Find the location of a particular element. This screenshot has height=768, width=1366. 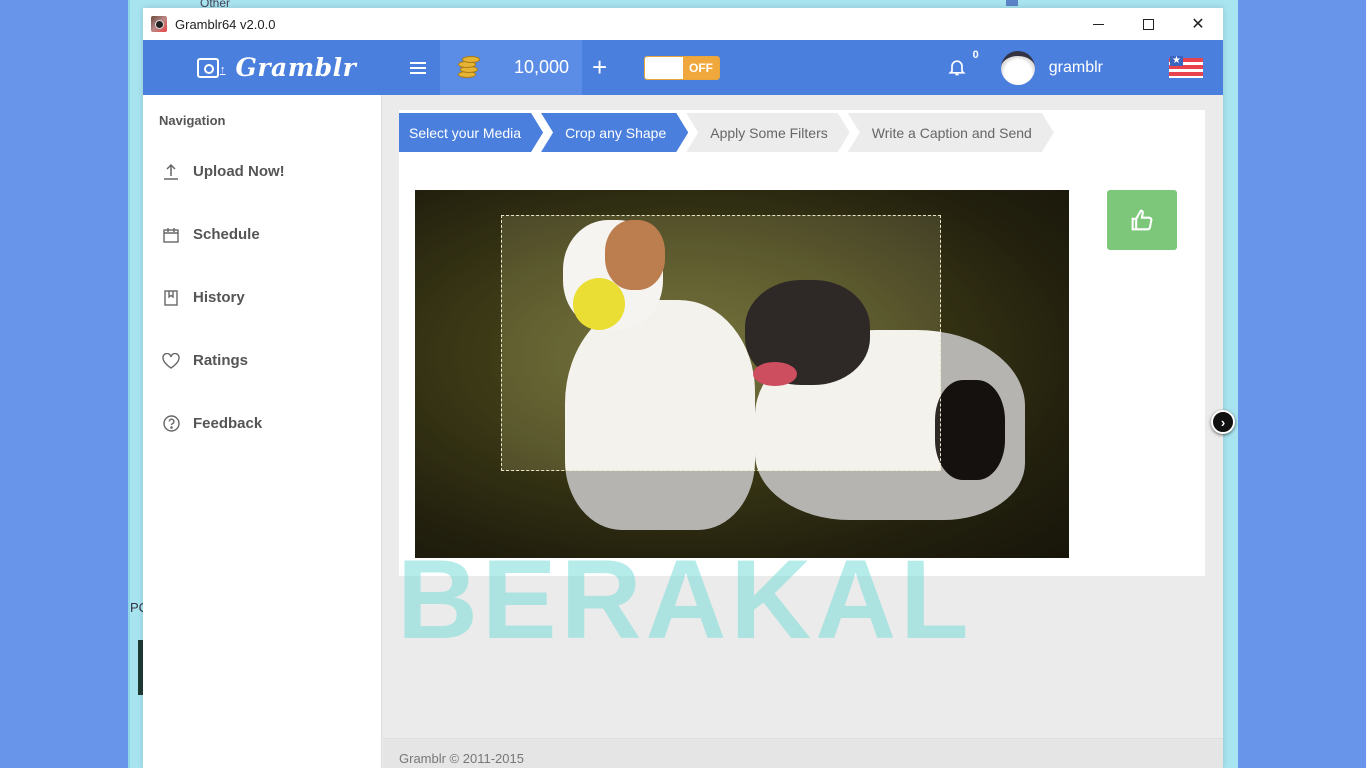

toggle-state-label: OFF is located at coordinates (701, 67).